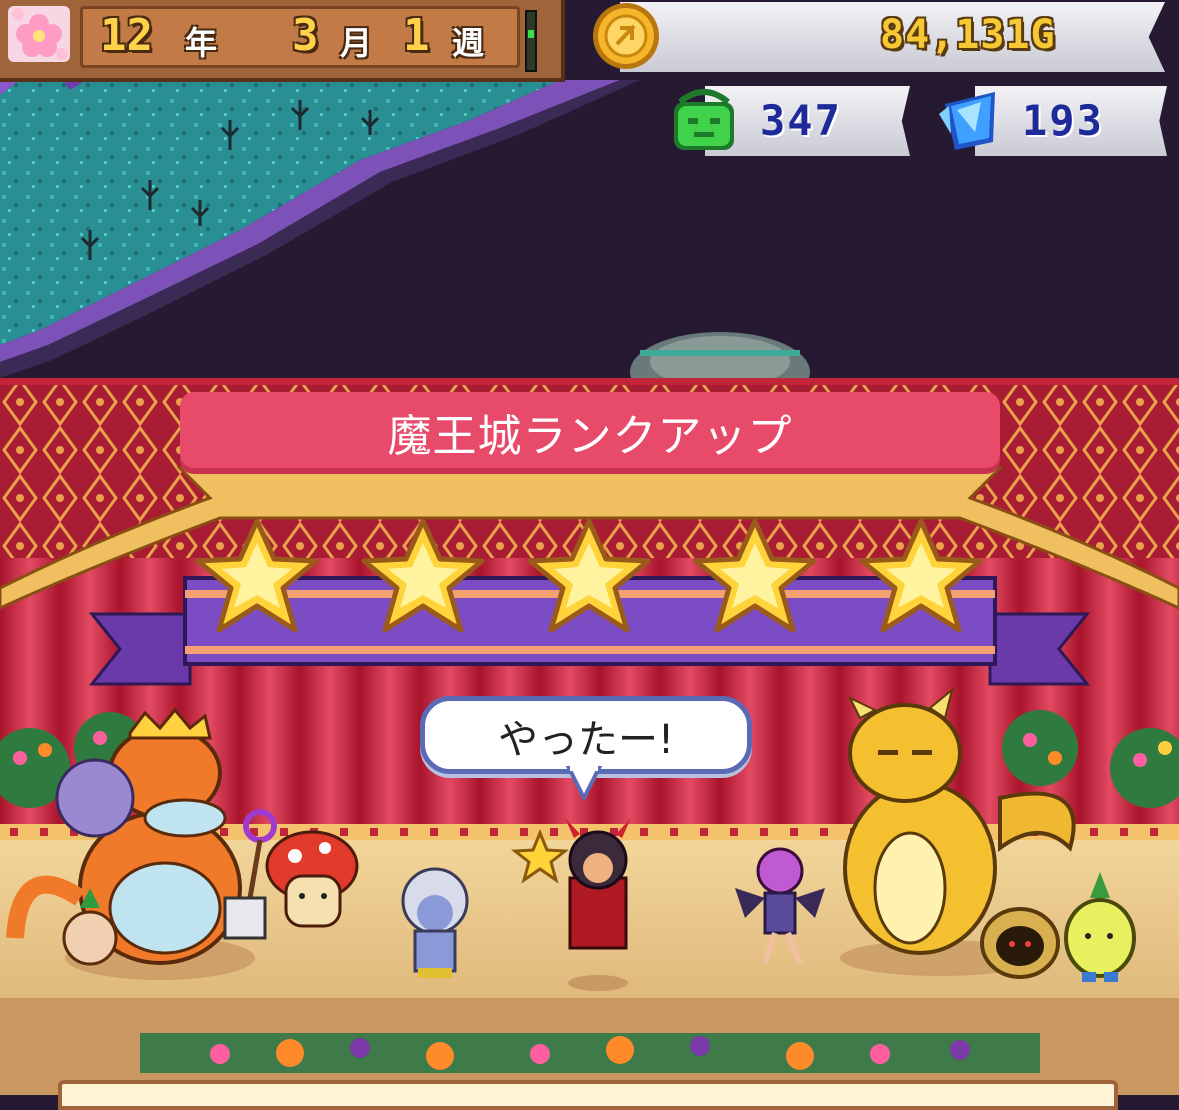 Image resolution: width=1179 pixels, height=1110 pixels. I want to click on crystal-icon, so click(967, 121).